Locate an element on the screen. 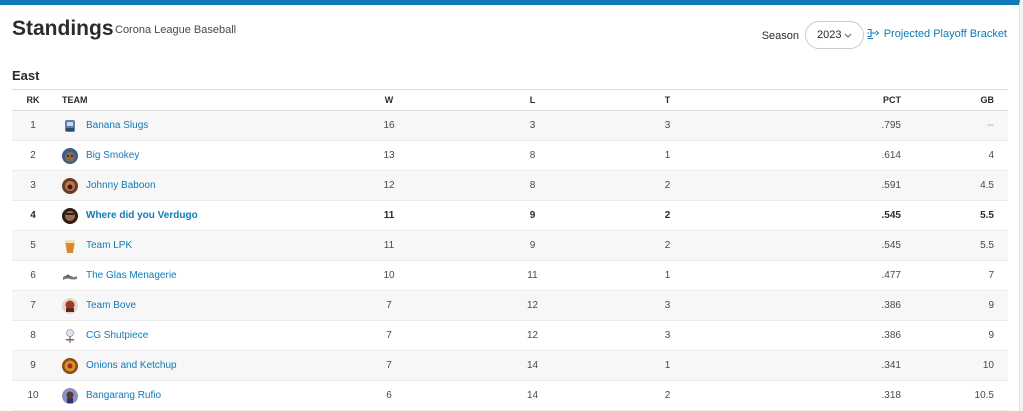  team-cell: Bangarang Rufio is located at coordinates (189, 395).